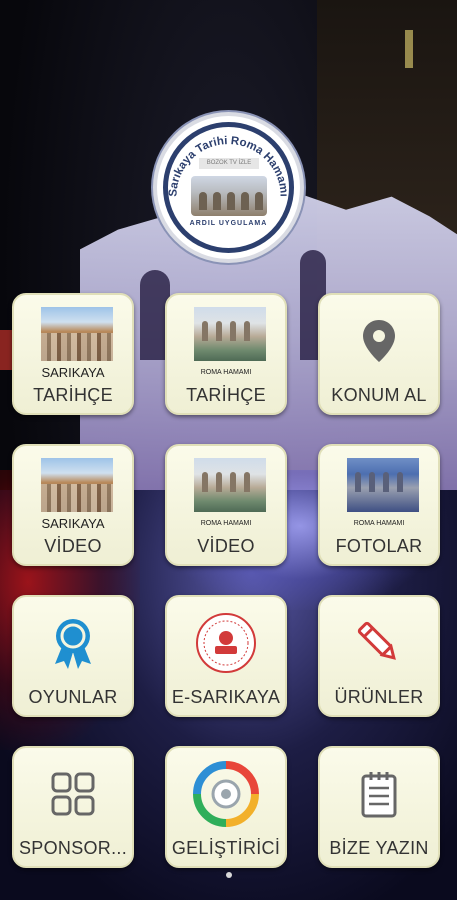  What do you see at coordinates (229, 196) in the screenshot?
I see `logo-photo` at bounding box center [229, 196].